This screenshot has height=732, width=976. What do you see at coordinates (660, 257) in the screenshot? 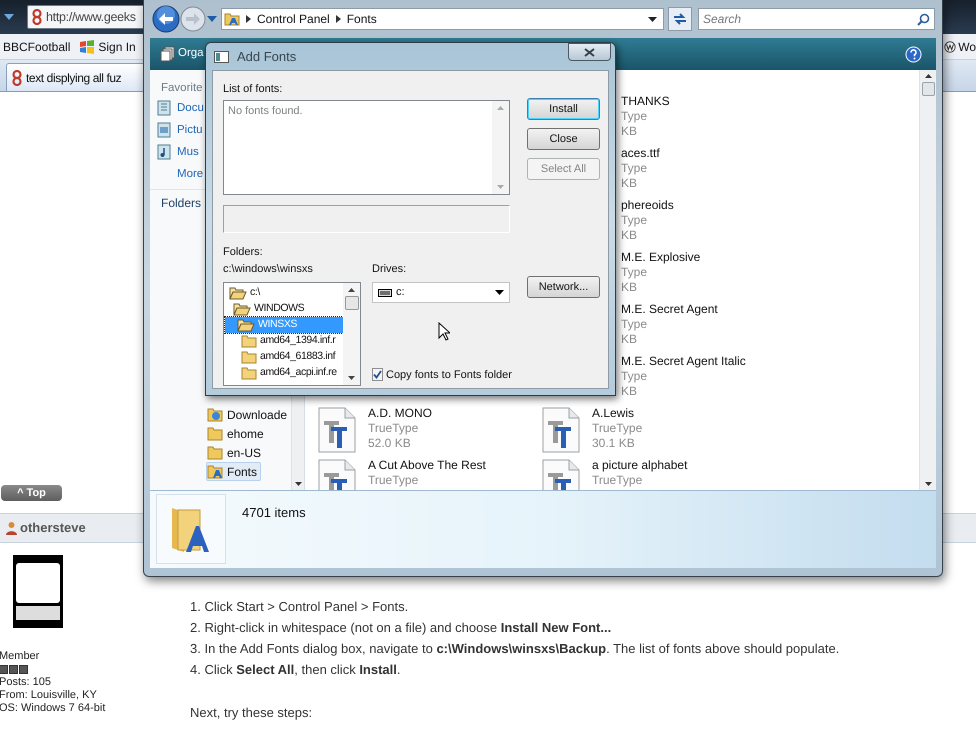
I see `font-name: M.E. Explosive` at bounding box center [660, 257].